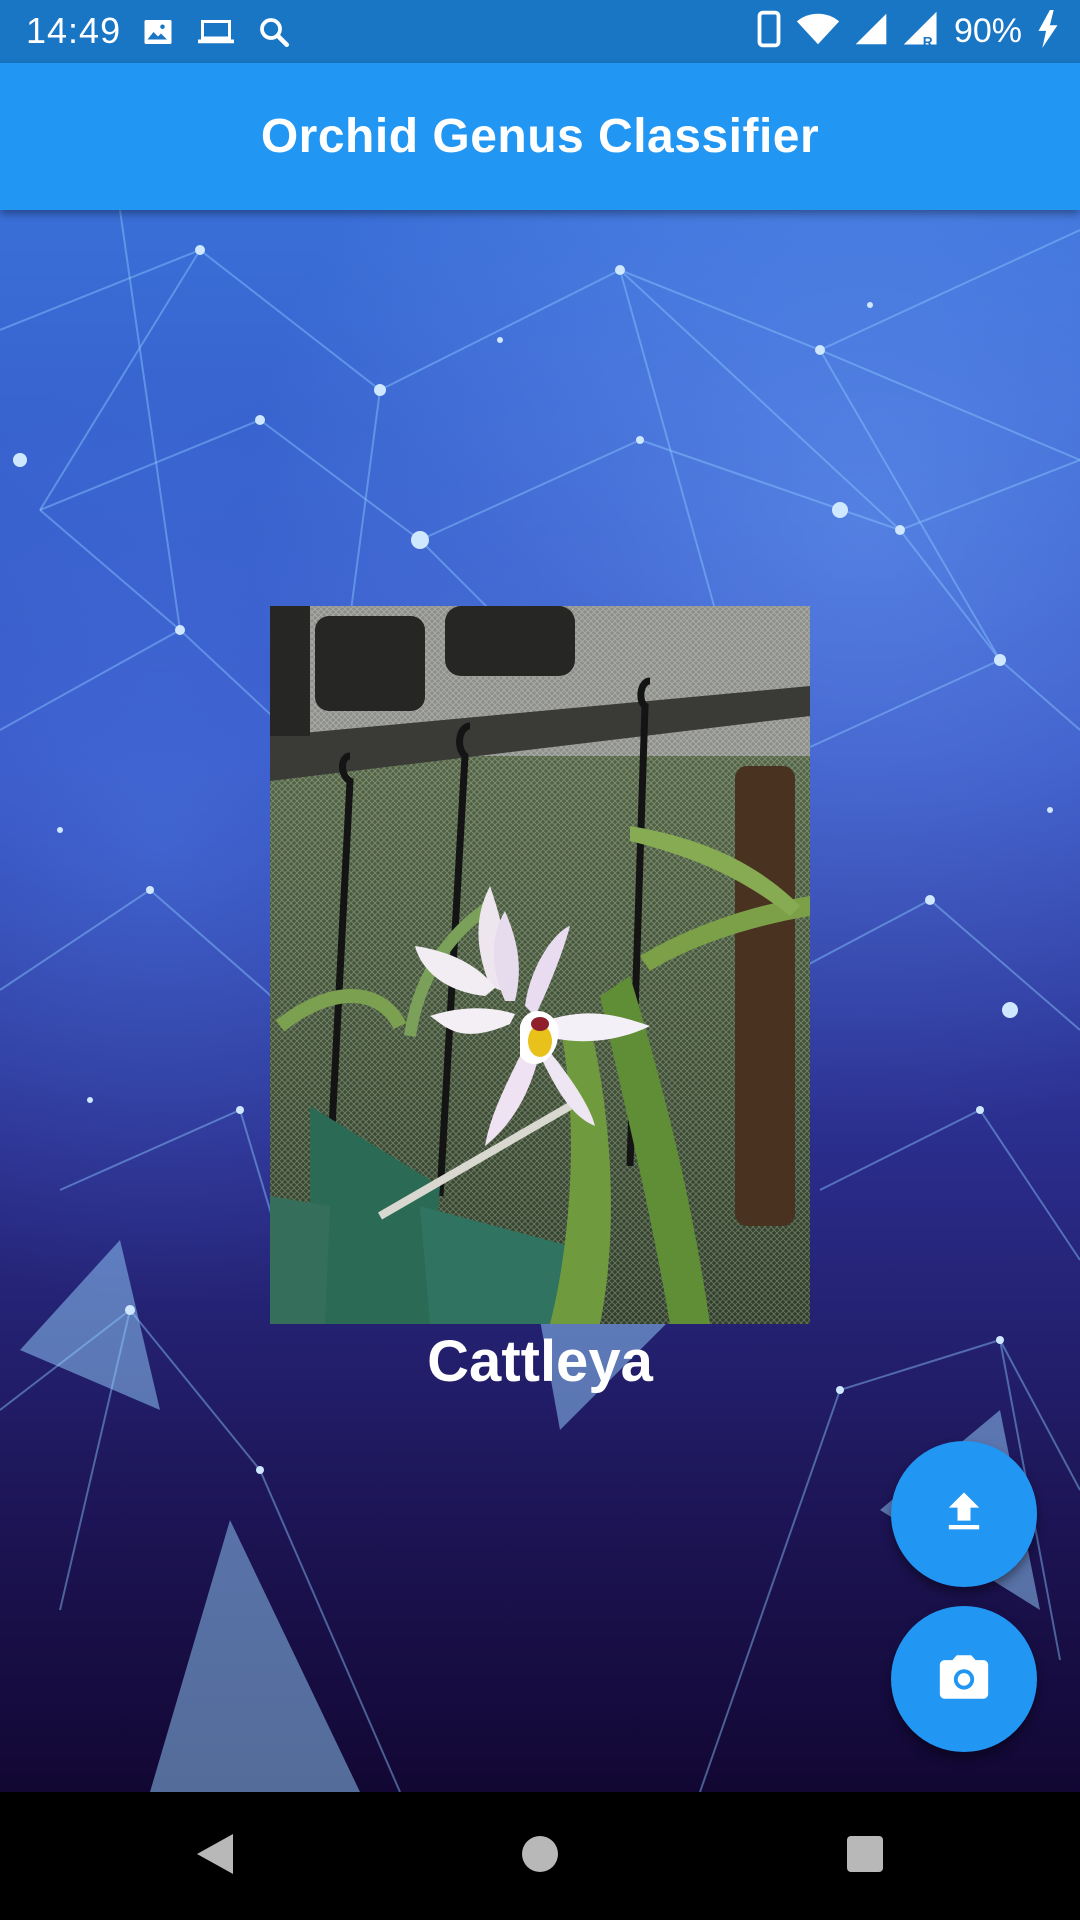  I want to click on status-left-icons, so click(216, 34).